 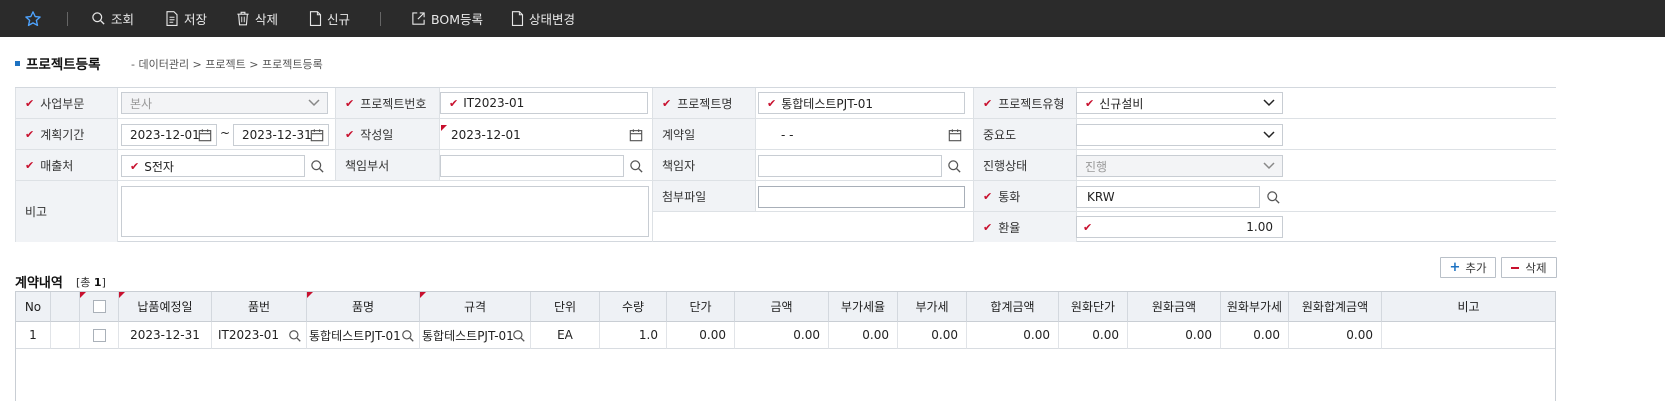 I want to click on select-all-checkbox, so click(x=99, y=306).